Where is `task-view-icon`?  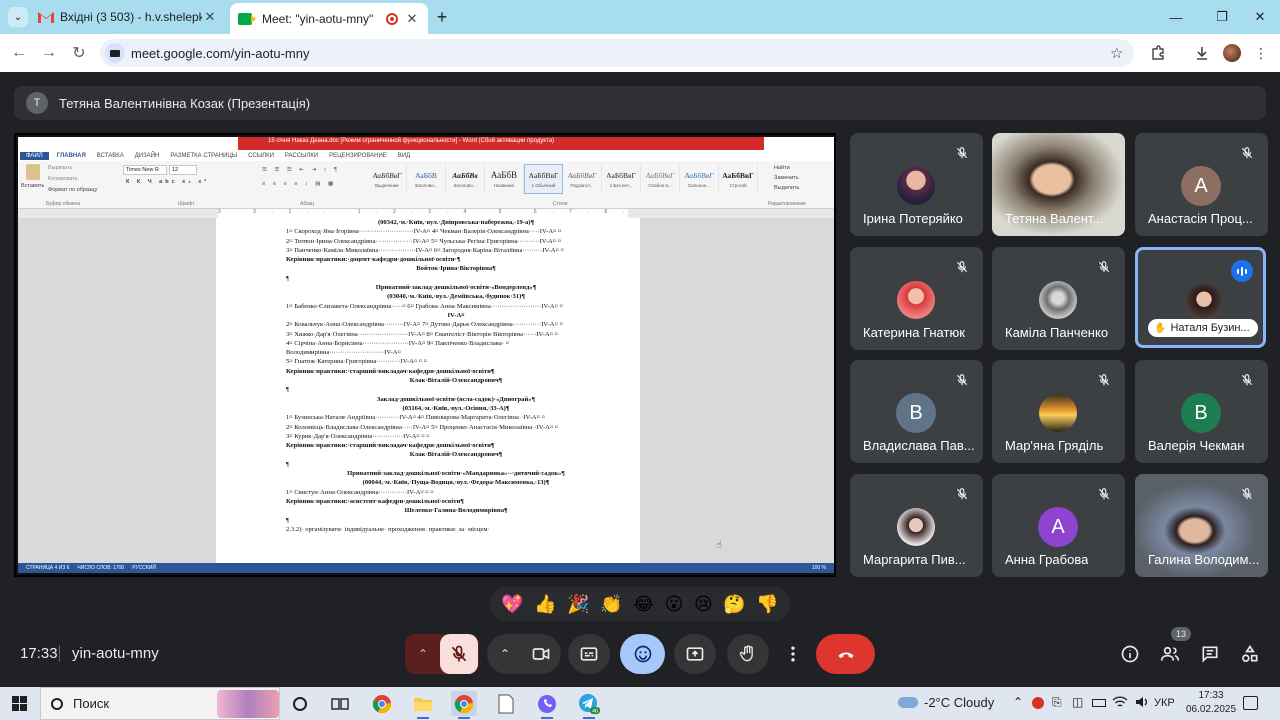
task-view-icon is located at coordinates (340, 703).